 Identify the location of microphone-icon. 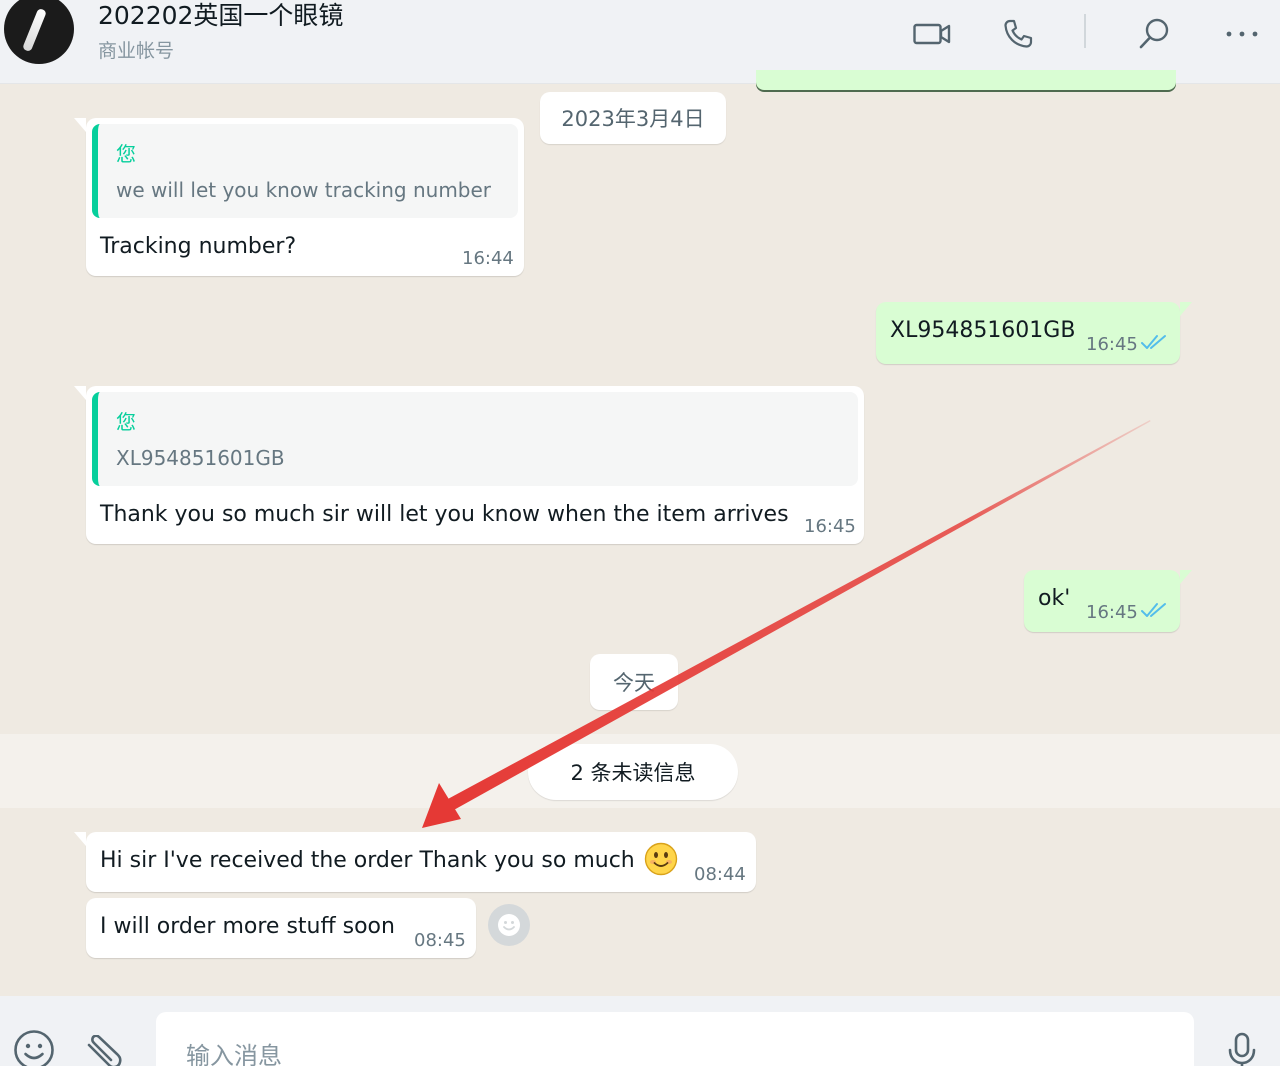
(1242, 1048).